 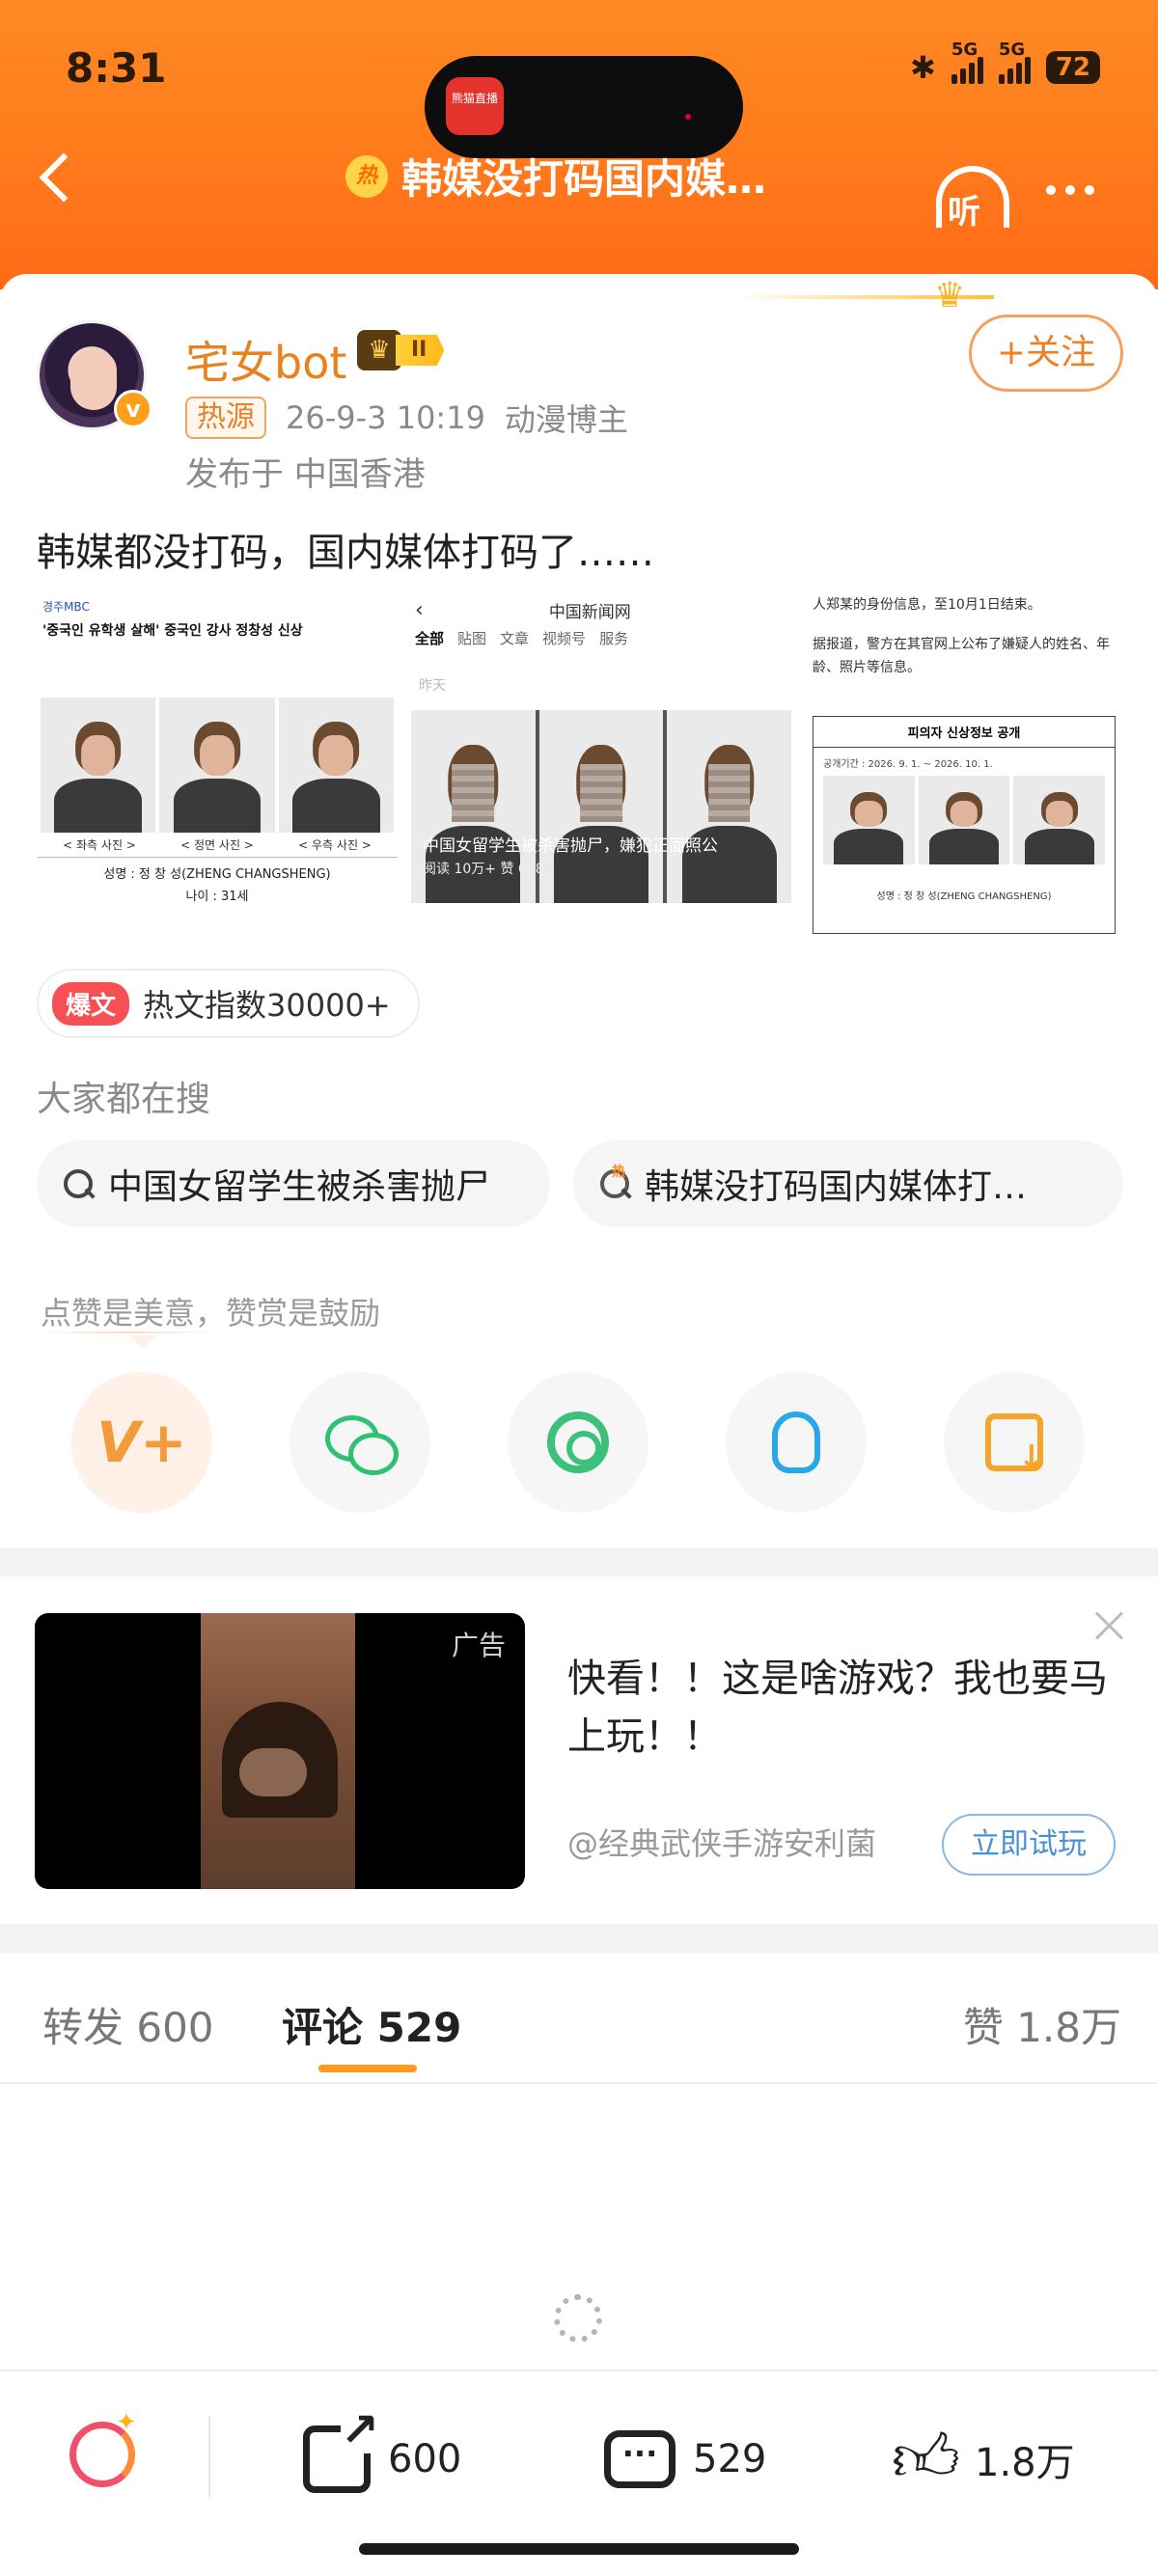 I want to click on moments-icon, so click(x=578, y=1442).